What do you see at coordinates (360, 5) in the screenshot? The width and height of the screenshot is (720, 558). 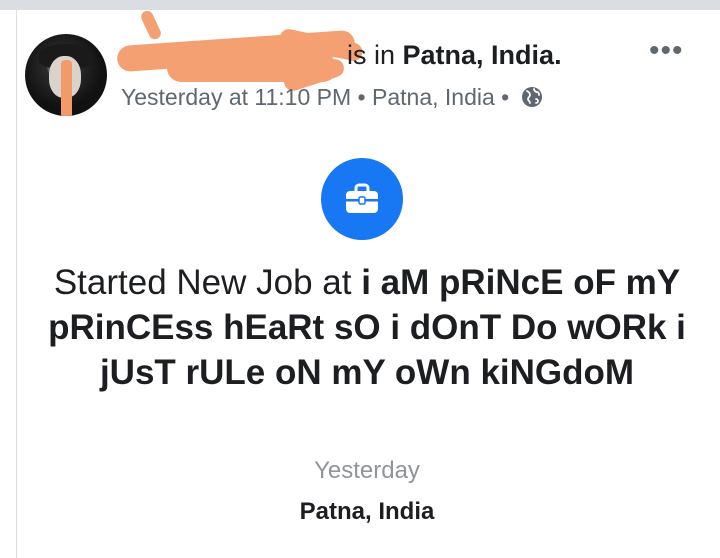 I see `top-divider` at bounding box center [360, 5].